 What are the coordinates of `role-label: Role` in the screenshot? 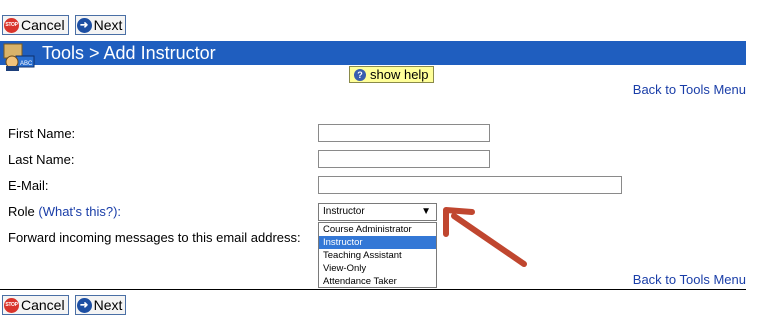 It's located at (21, 211).